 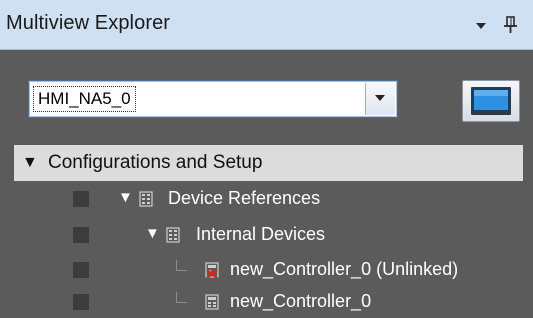 I want to click on device-select: HMI_NA5_0, so click(x=213, y=99).